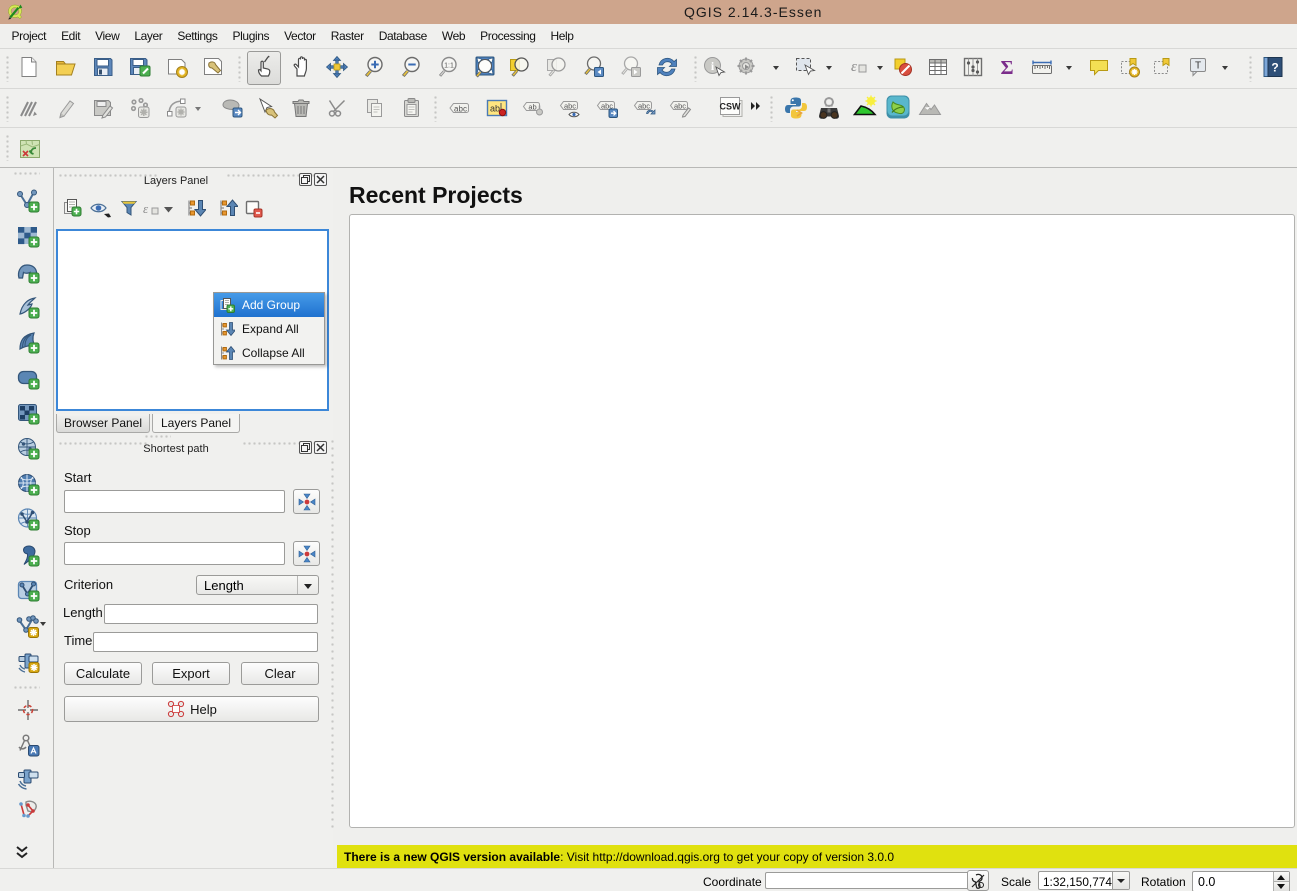  What do you see at coordinates (449, 66) in the screenshot?
I see `svg-text: 1:1` at bounding box center [449, 66].